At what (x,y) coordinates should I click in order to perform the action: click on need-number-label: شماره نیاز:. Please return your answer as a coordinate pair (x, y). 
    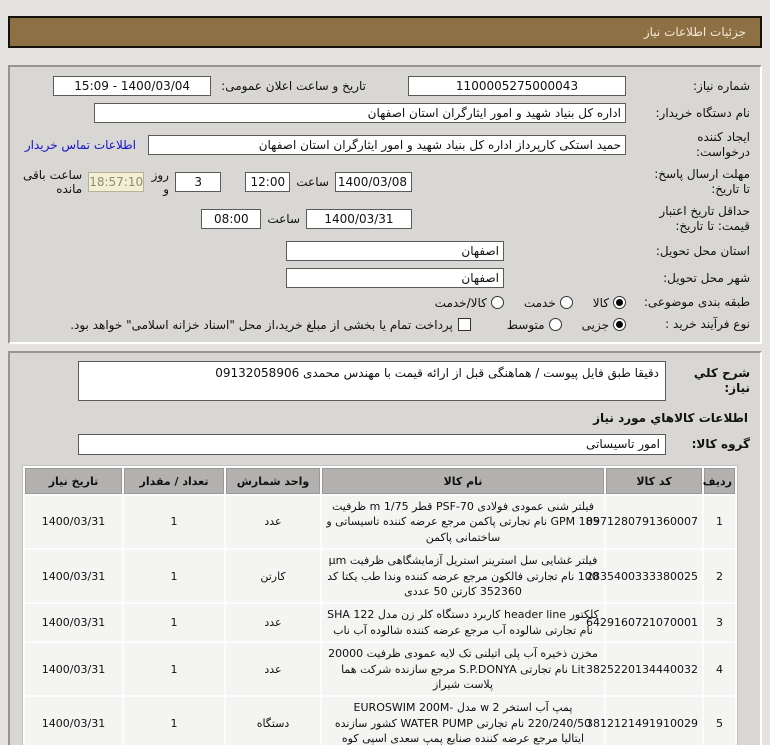
    Looking at the image, I should click on (721, 85).